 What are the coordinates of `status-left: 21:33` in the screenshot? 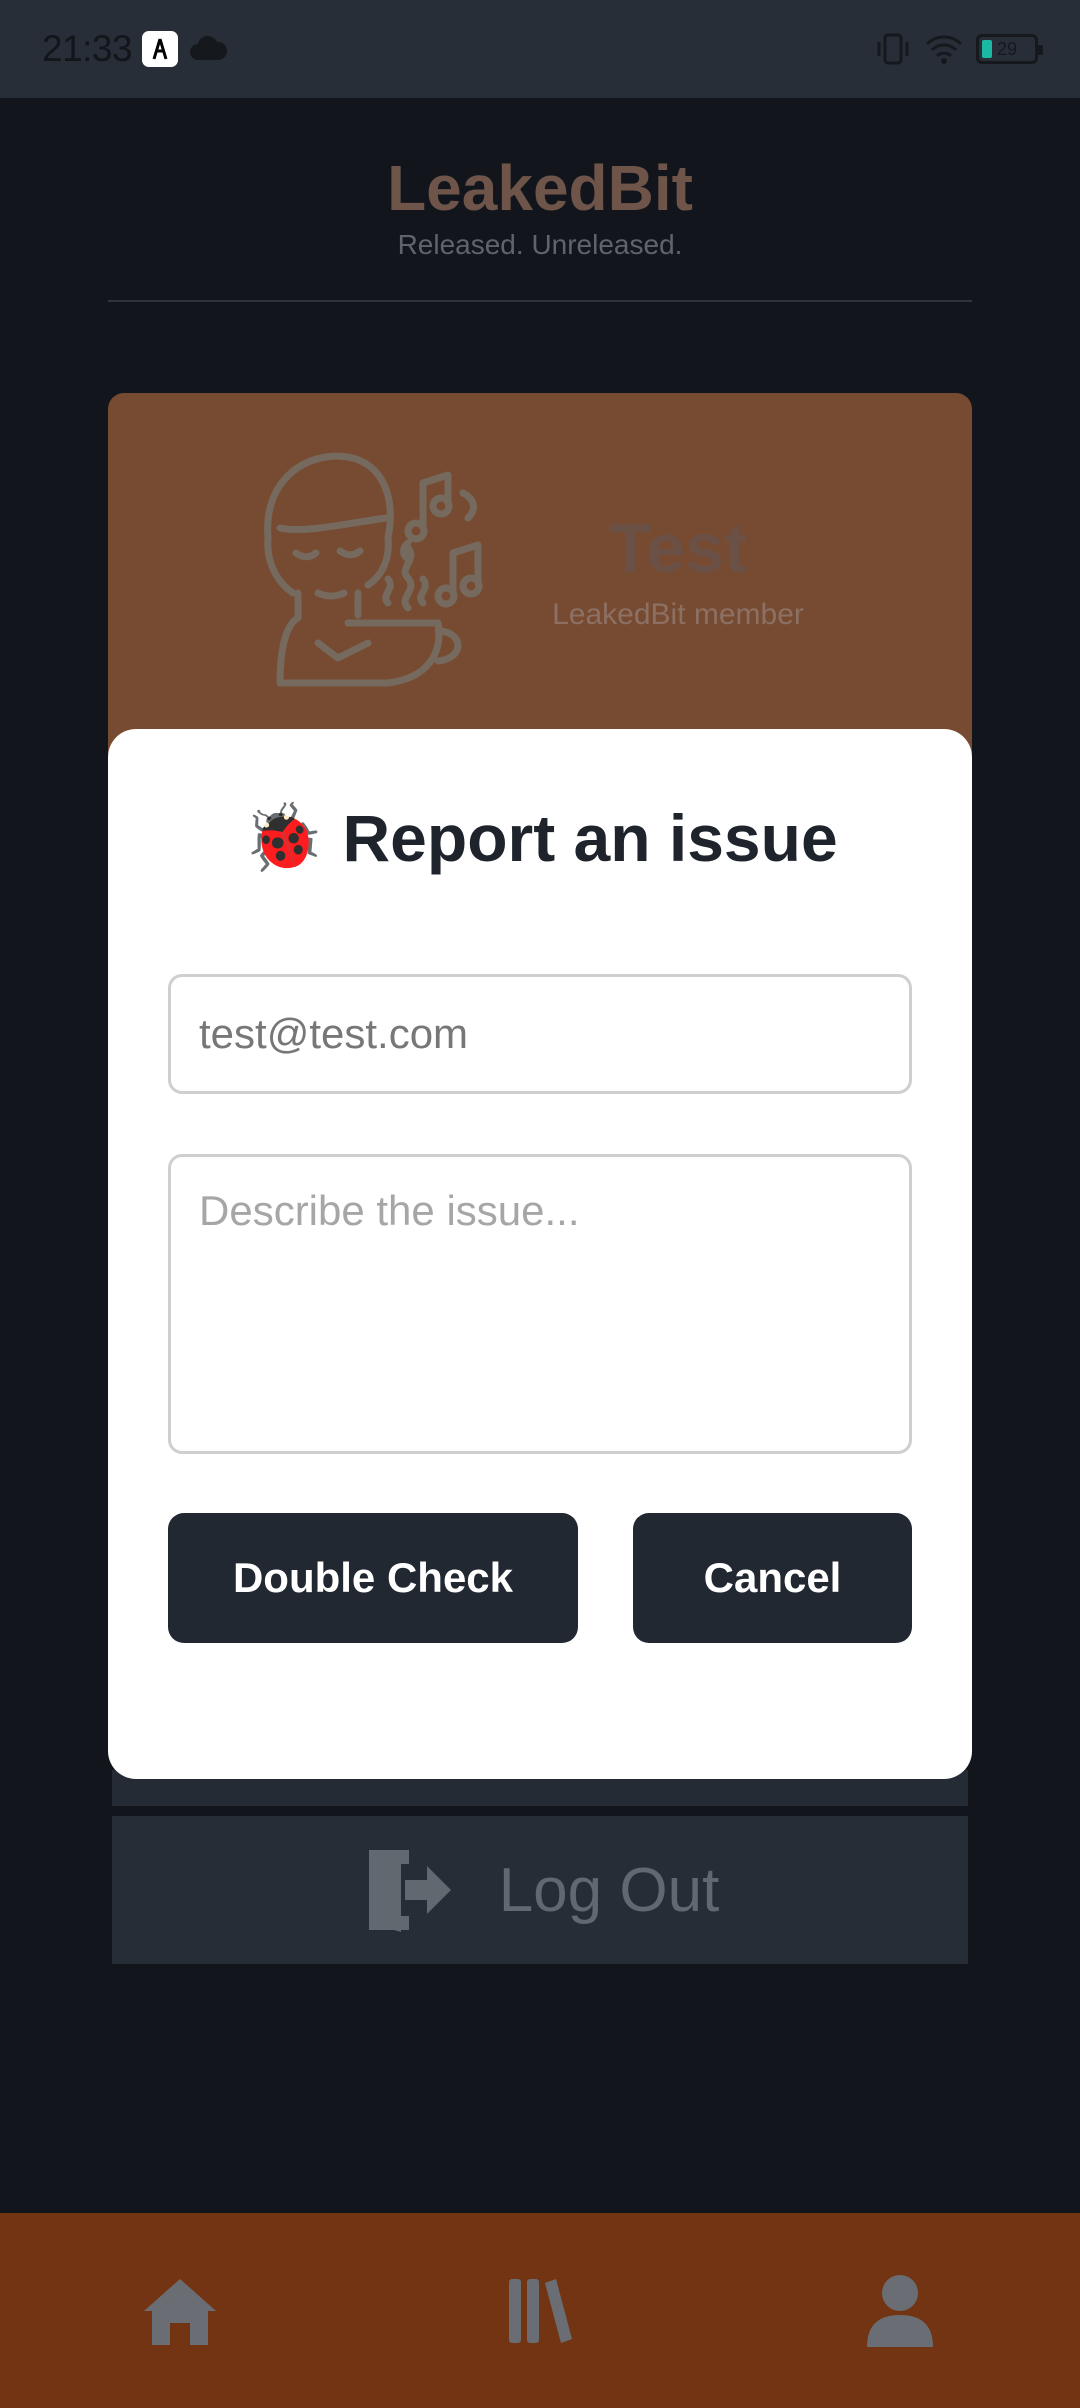 It's located at (135, 49).